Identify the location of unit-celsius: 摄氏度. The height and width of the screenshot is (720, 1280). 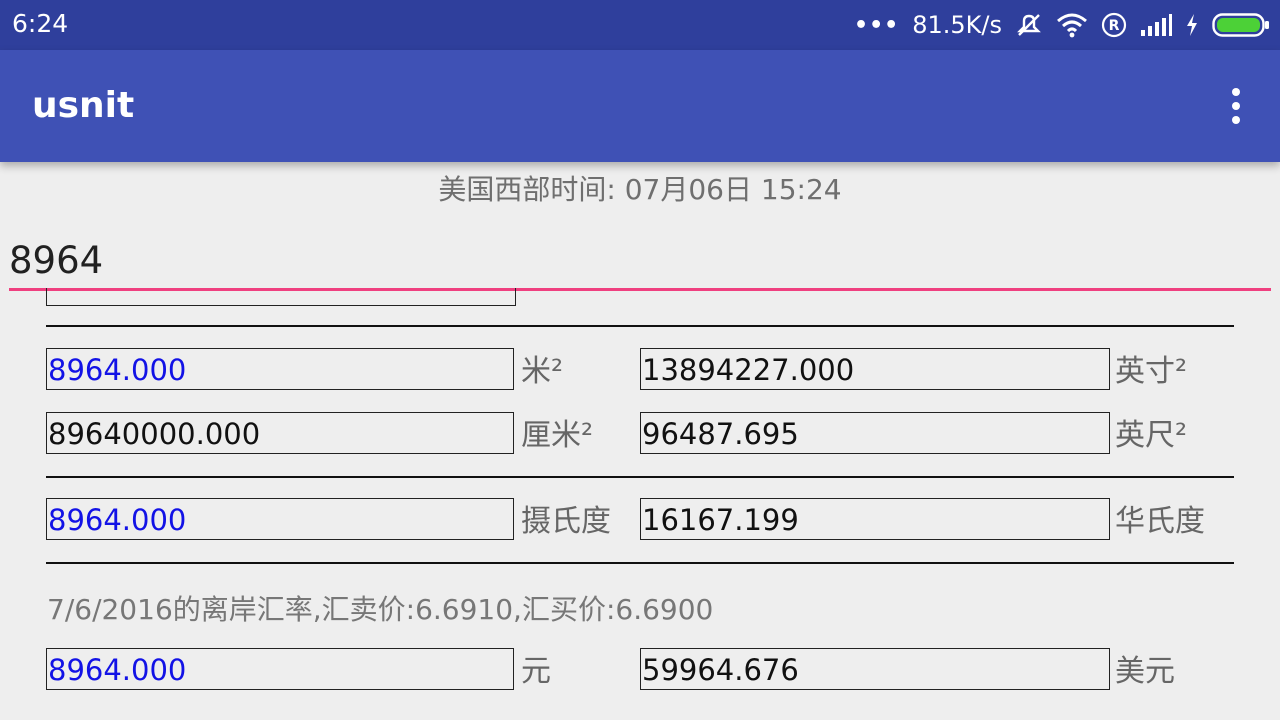
(566, 521).